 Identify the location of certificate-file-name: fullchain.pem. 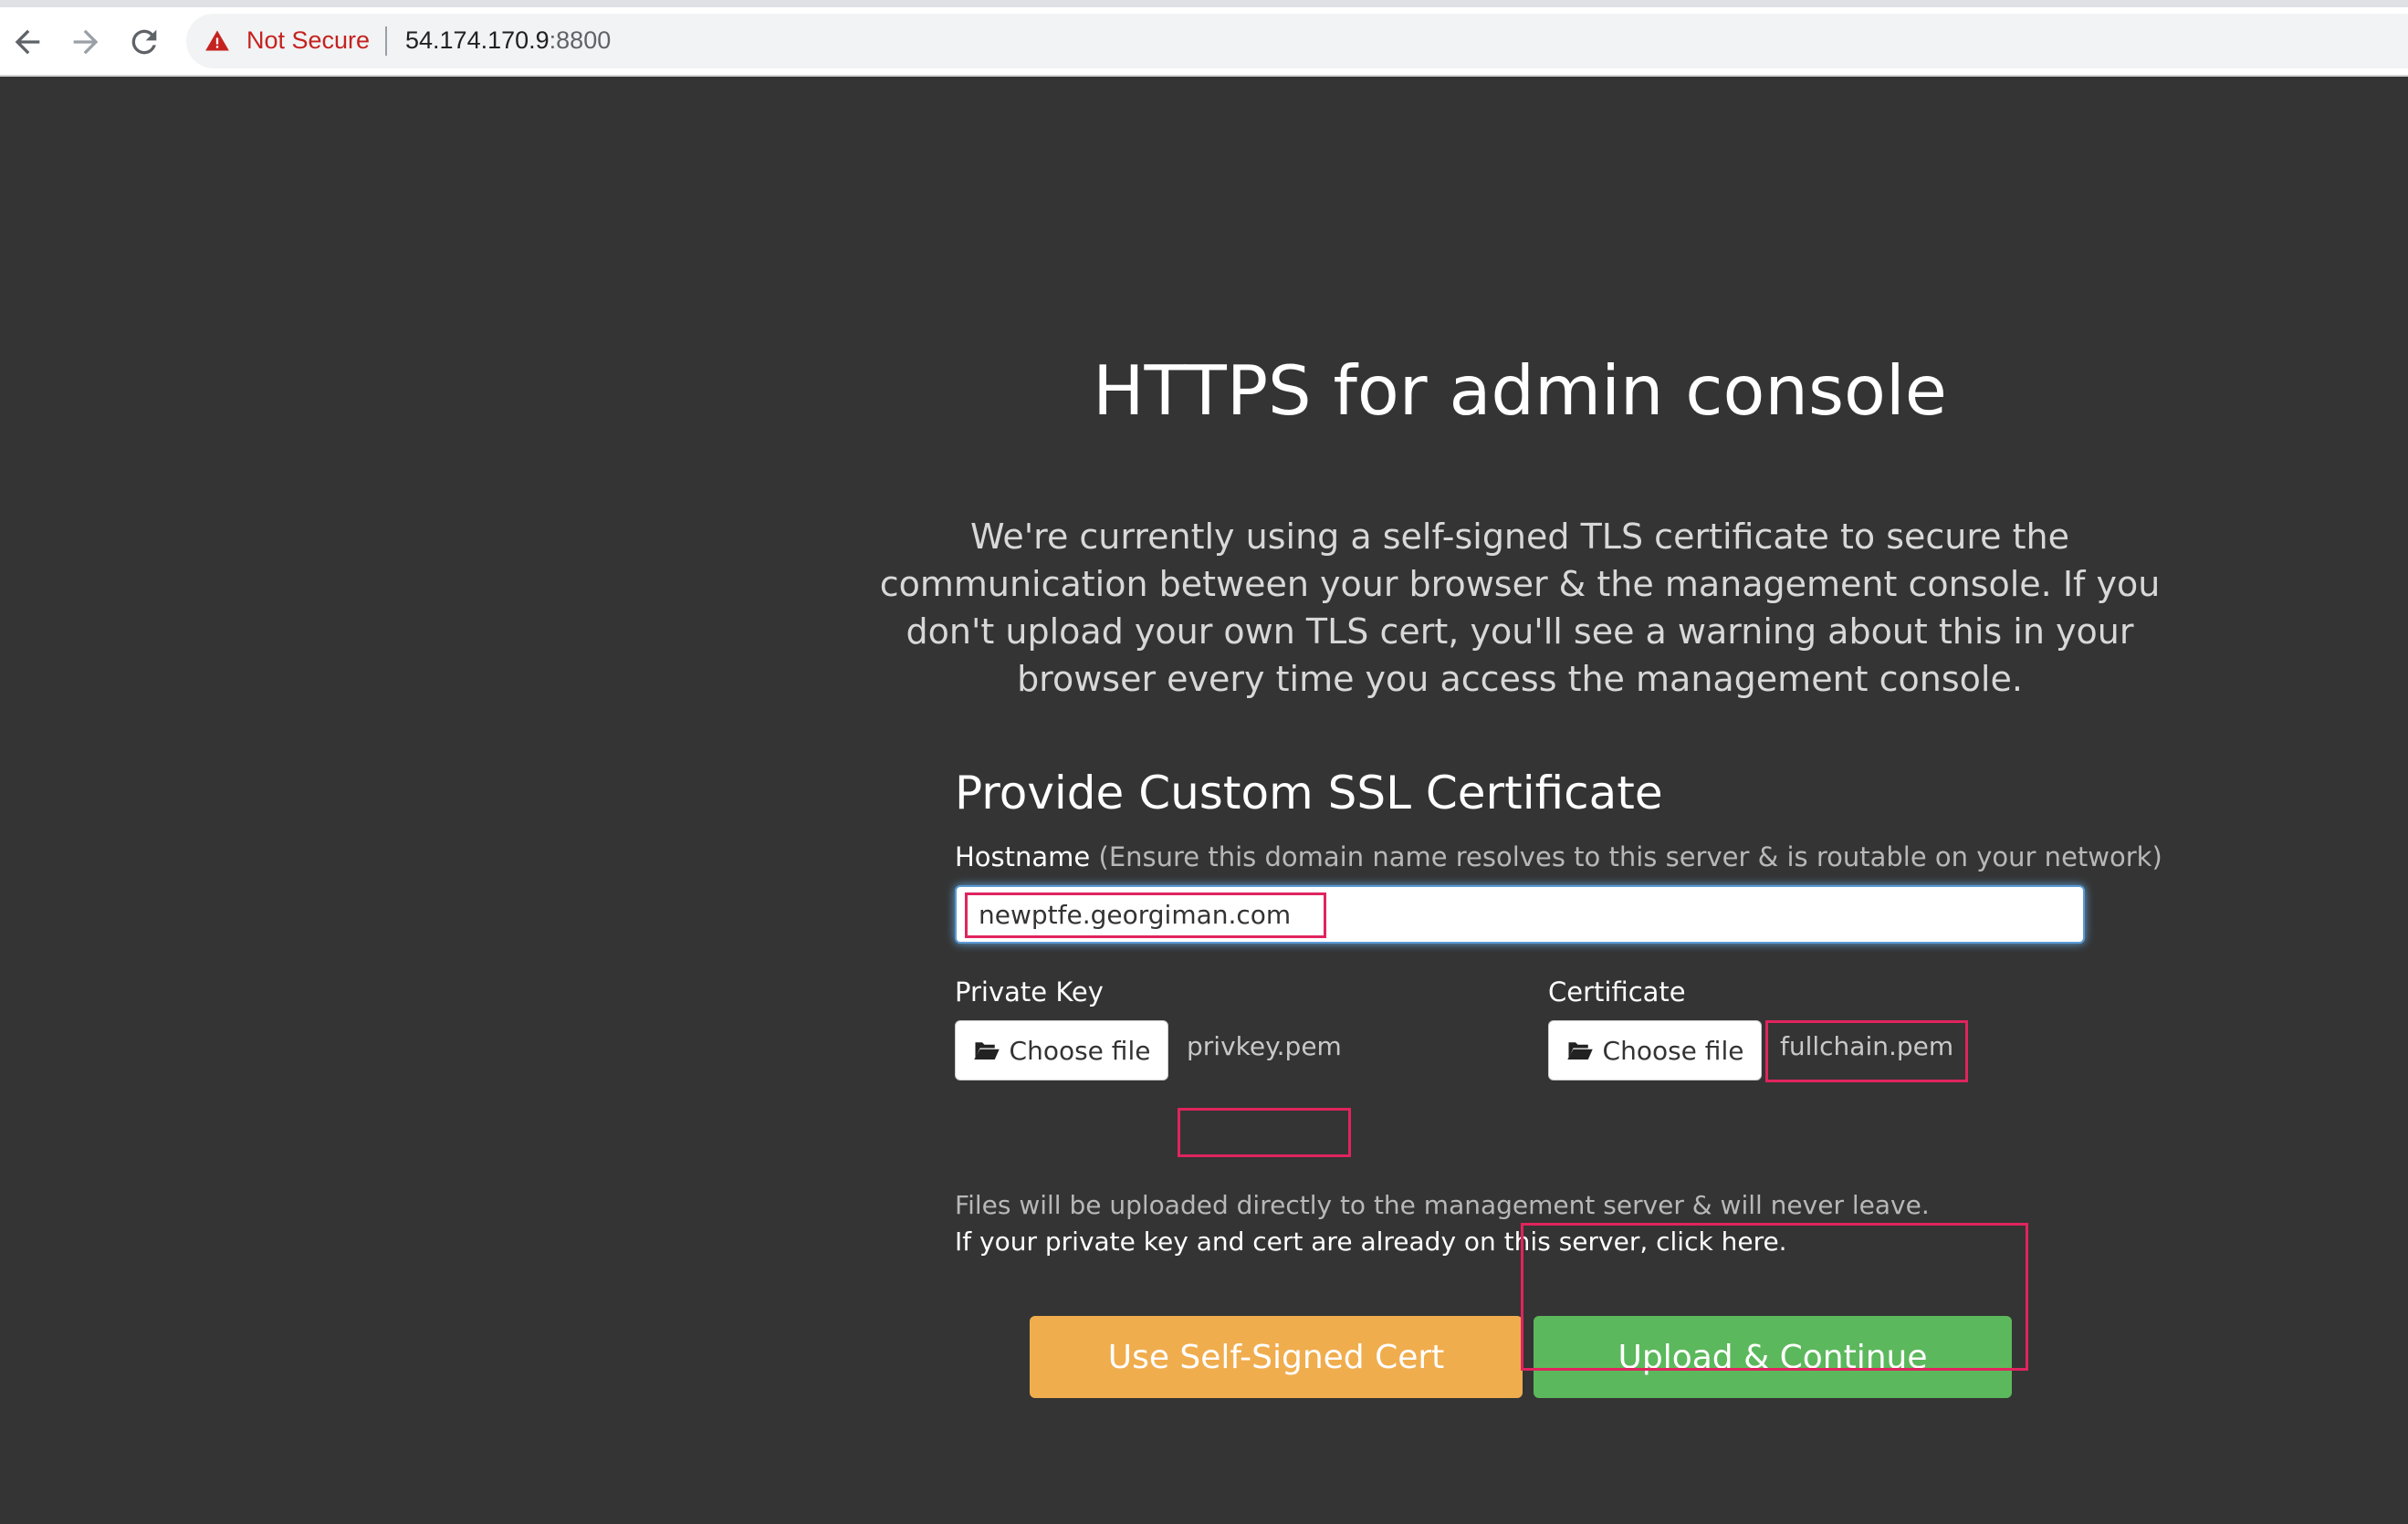
(1867, 1046).